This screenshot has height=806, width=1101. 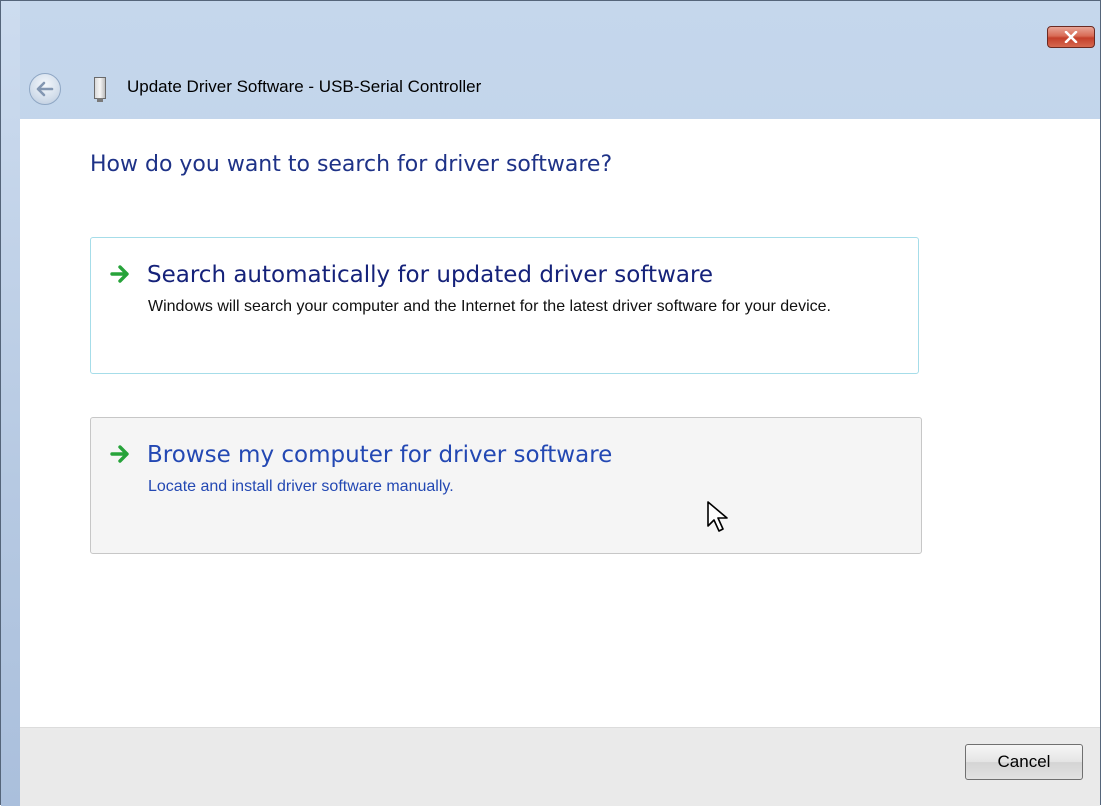 What do you see at coordinates (1024, 762) in the screenshot?
I see `cancel-button: Cancel` at bounding box center [1024, 762].